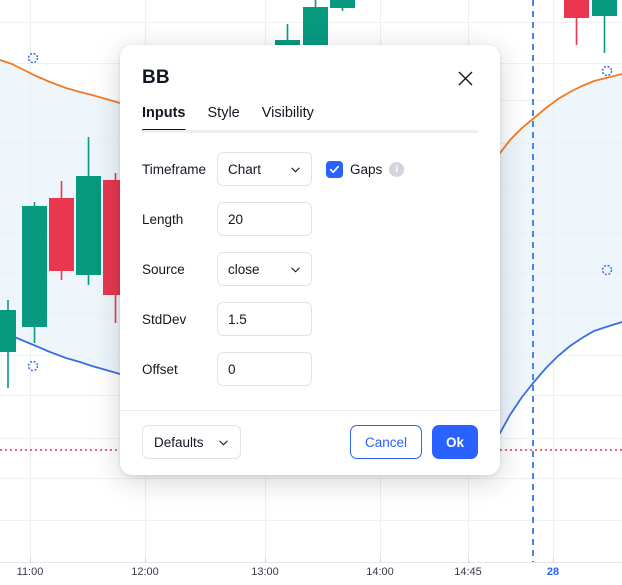 The height and width of the screenshot is (585, 622). I want to click on field-row-timeframe: Timeframe Chart Gaps i, so click(310, 169).